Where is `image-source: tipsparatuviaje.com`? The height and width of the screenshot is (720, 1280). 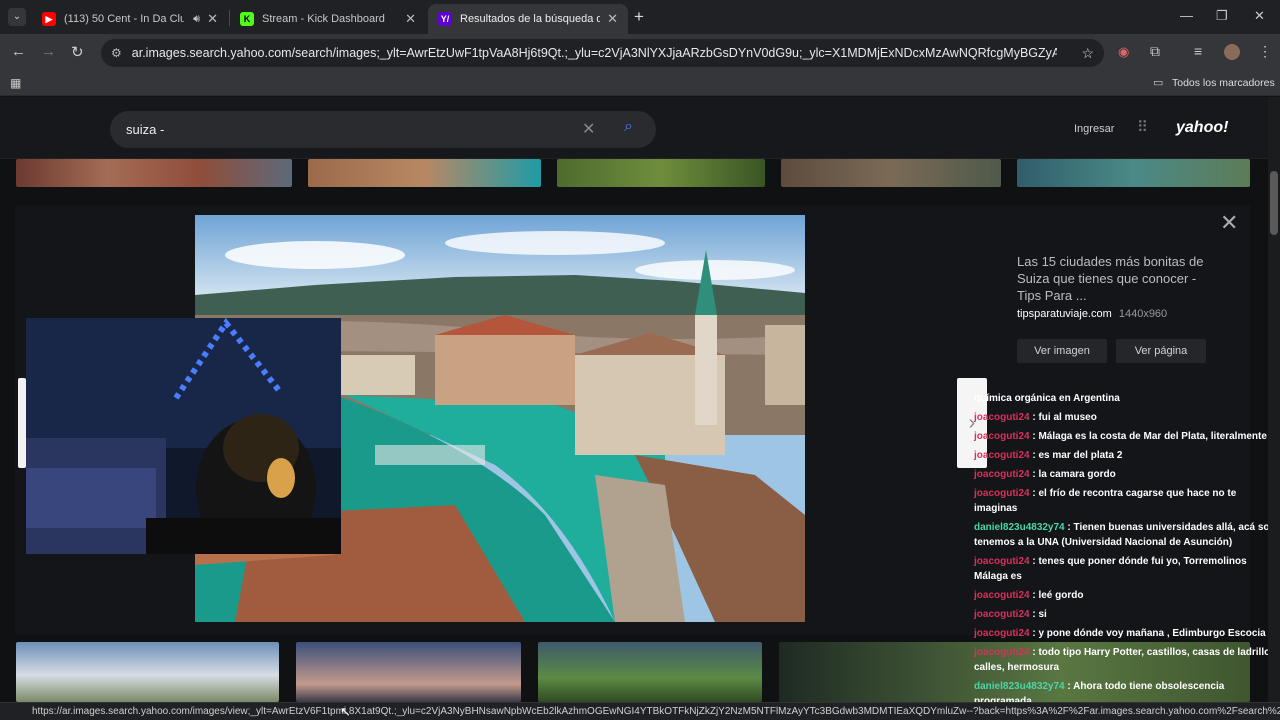
image-source: tipsparatuviaje.com is located at coordinates (1064, 314).